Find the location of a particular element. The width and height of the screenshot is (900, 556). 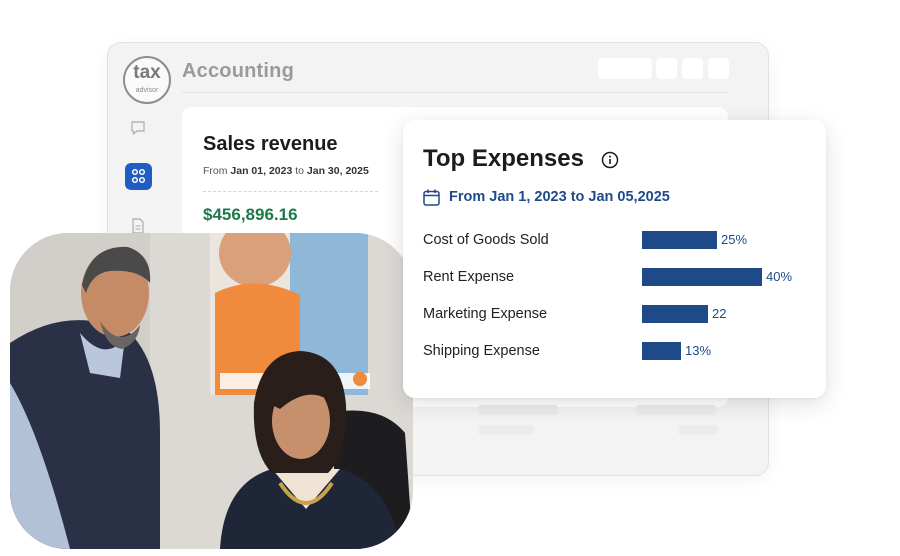

expenses-date-range: From Jan 1, 2023 to Jan 05,2025 is located at coordinates (559, 197).